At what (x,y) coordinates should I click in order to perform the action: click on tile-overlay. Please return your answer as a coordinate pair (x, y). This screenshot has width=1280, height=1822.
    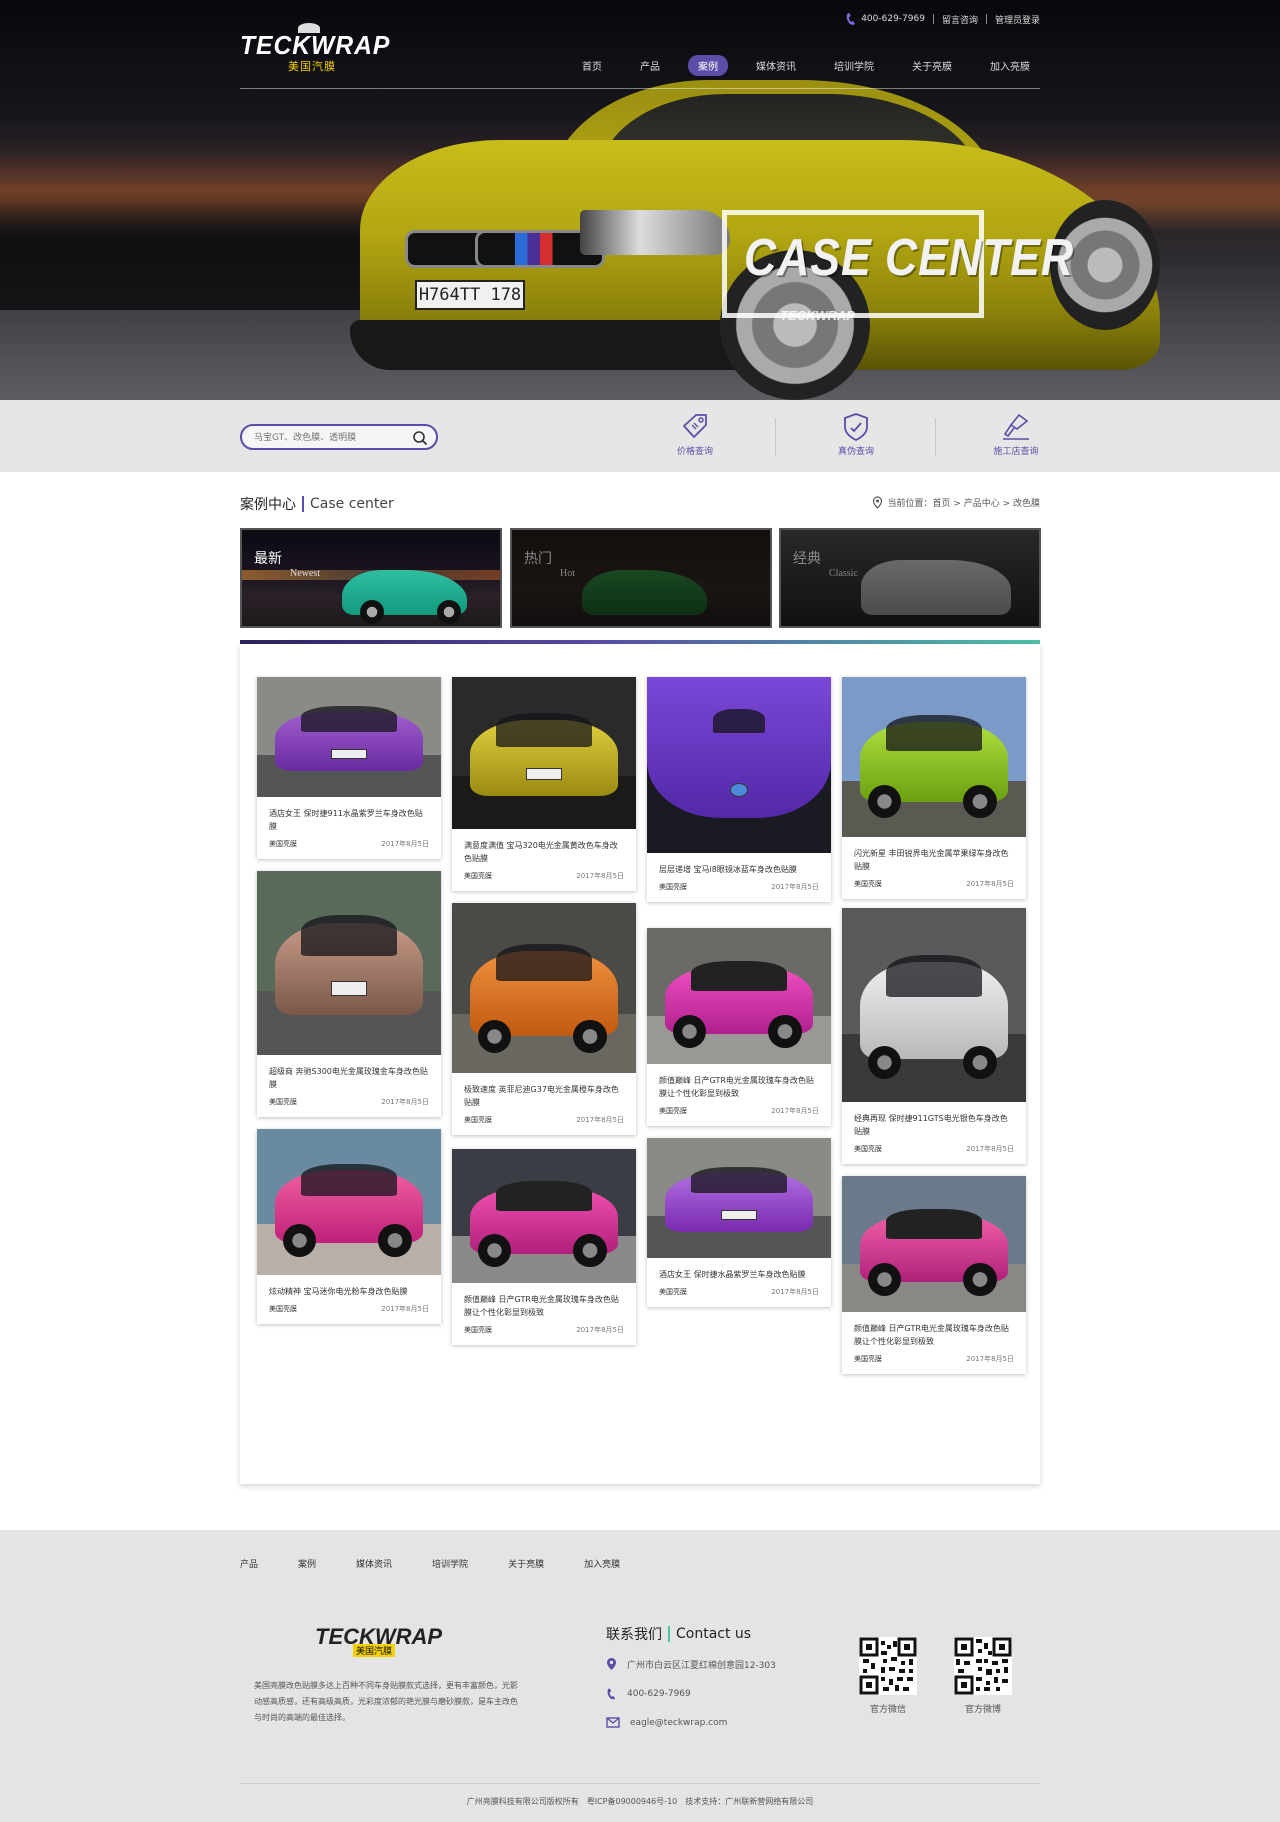
    Looking at the image, I should click on (910, 578).